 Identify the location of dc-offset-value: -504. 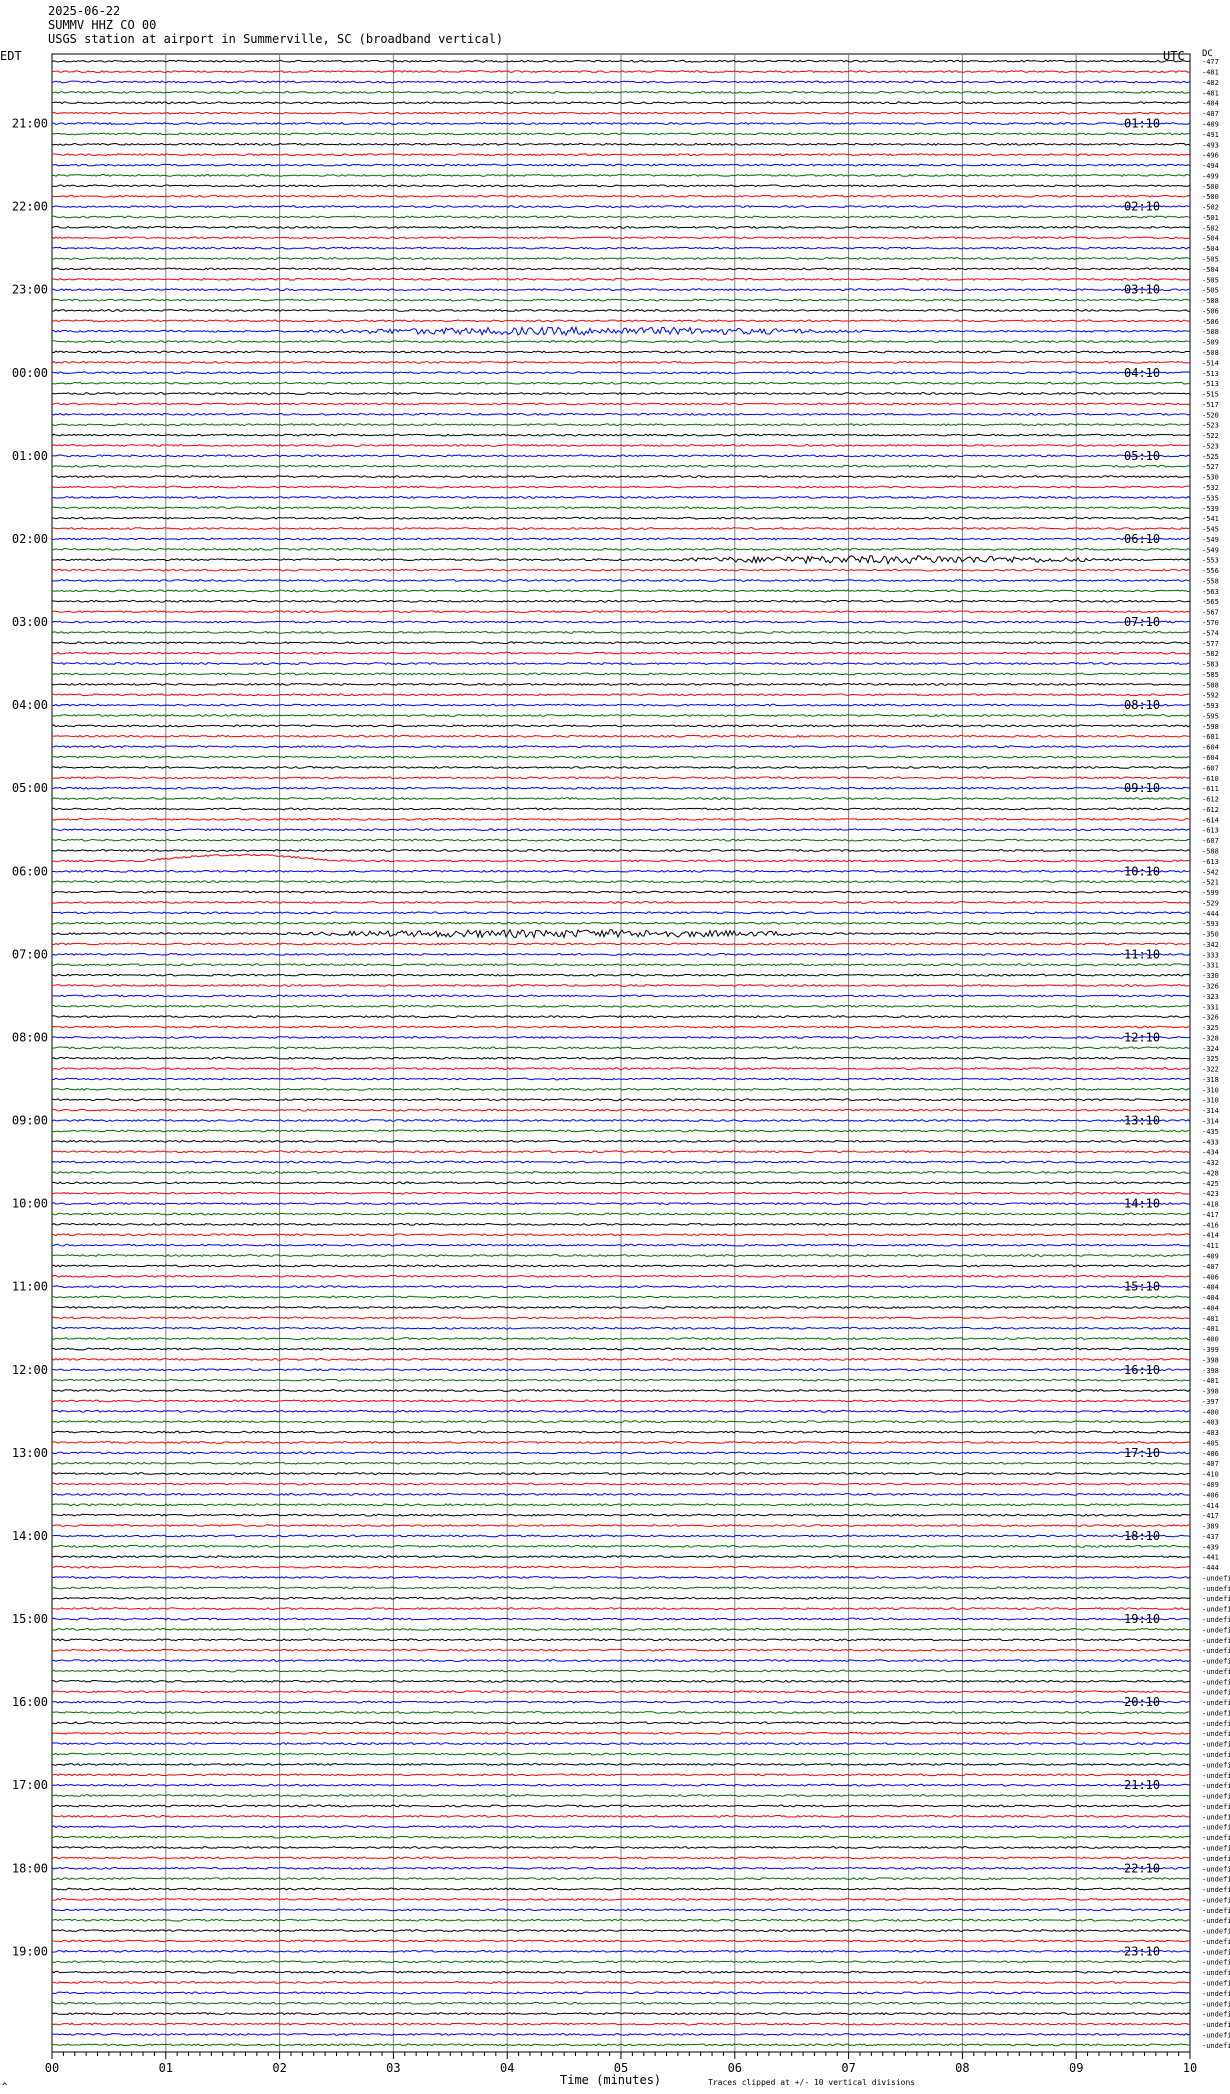
(1210, 249).